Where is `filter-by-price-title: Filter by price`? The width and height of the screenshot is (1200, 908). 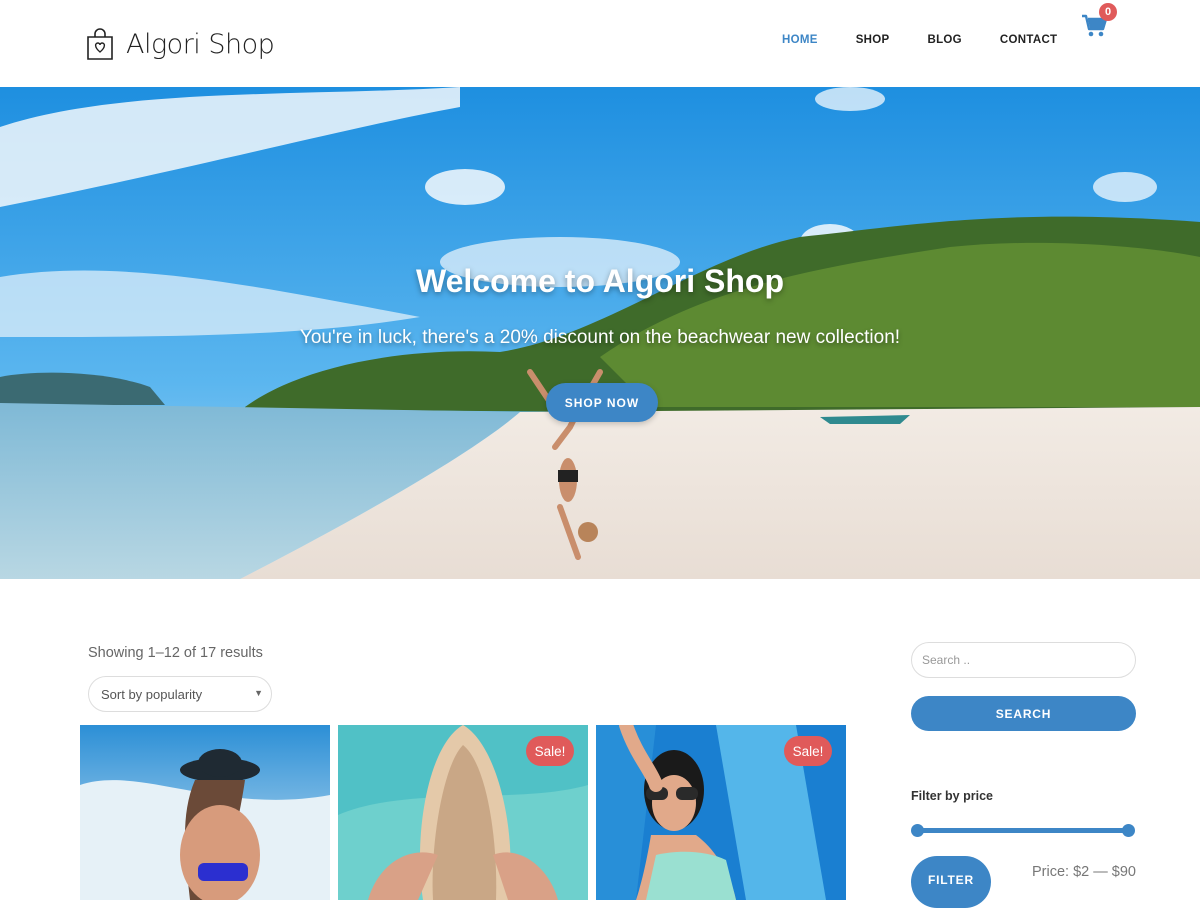 filter-by-price-title: Filter by price is located at coordinates (952, 796).